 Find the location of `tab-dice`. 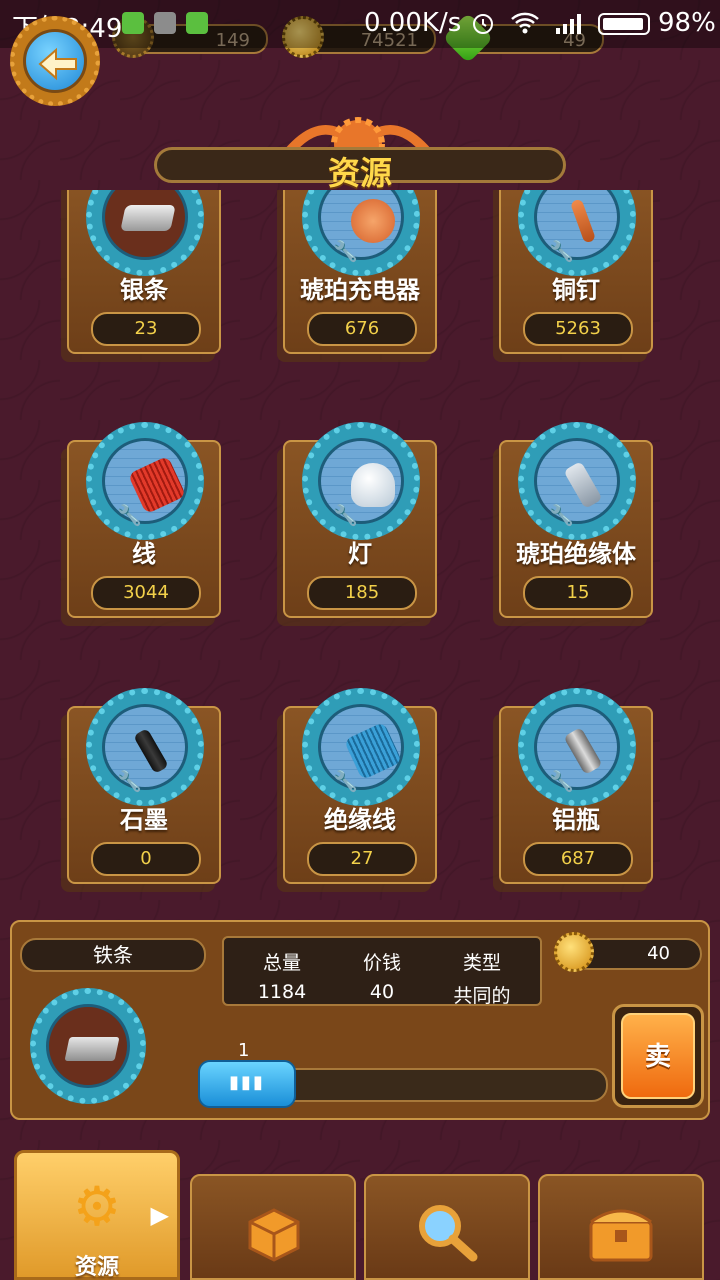

tab-dice is located at coordinates (273, 1227).